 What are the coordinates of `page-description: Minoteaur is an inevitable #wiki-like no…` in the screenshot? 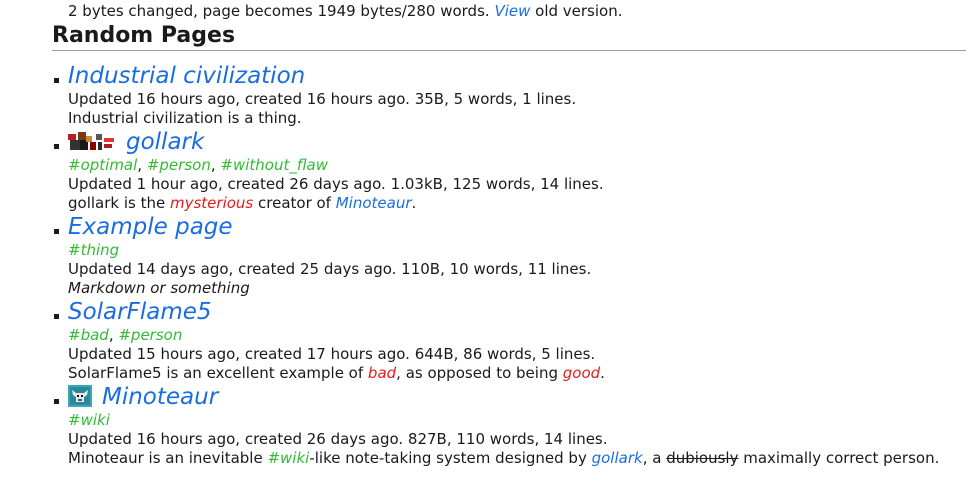 It's located at (510, 458).